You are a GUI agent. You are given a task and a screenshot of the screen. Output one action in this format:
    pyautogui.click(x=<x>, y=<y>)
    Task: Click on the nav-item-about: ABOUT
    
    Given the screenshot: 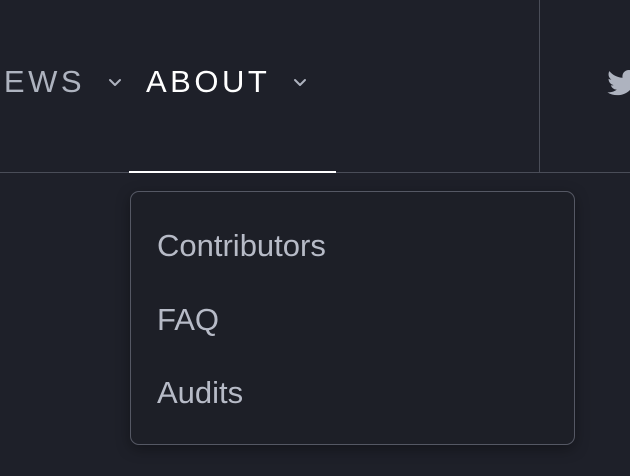 What is the action you would take?
    pyautogui.click(x=228, y=82)
    